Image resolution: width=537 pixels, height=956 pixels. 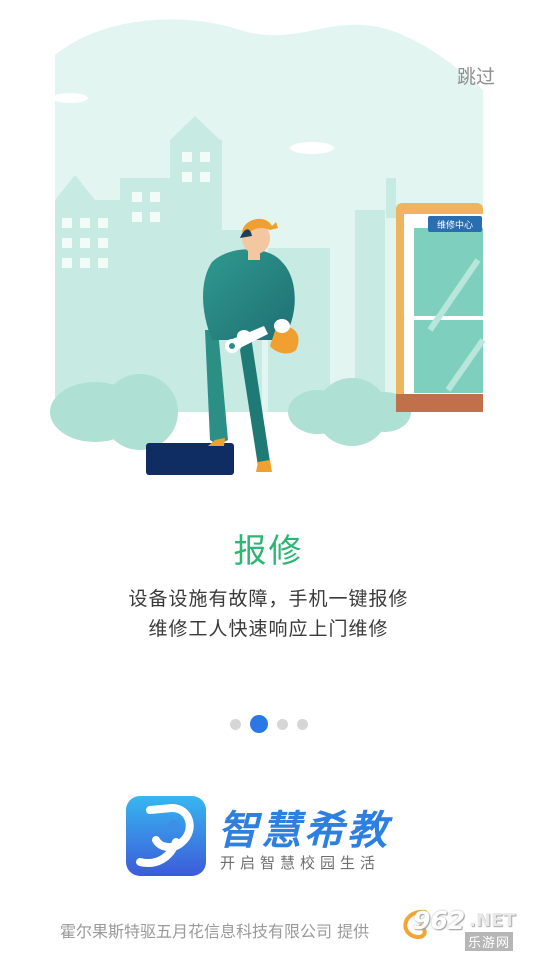 I want to click on slide-description-line-2: 维修工人快速响应上门维修, so click(x=268, y=629).